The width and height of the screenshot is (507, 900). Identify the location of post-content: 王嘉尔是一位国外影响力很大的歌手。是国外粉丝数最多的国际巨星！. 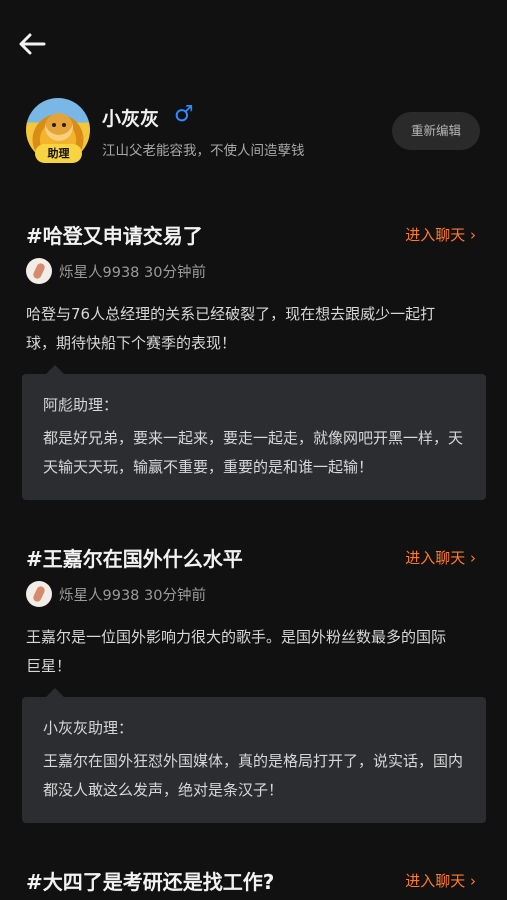
(236, 651).